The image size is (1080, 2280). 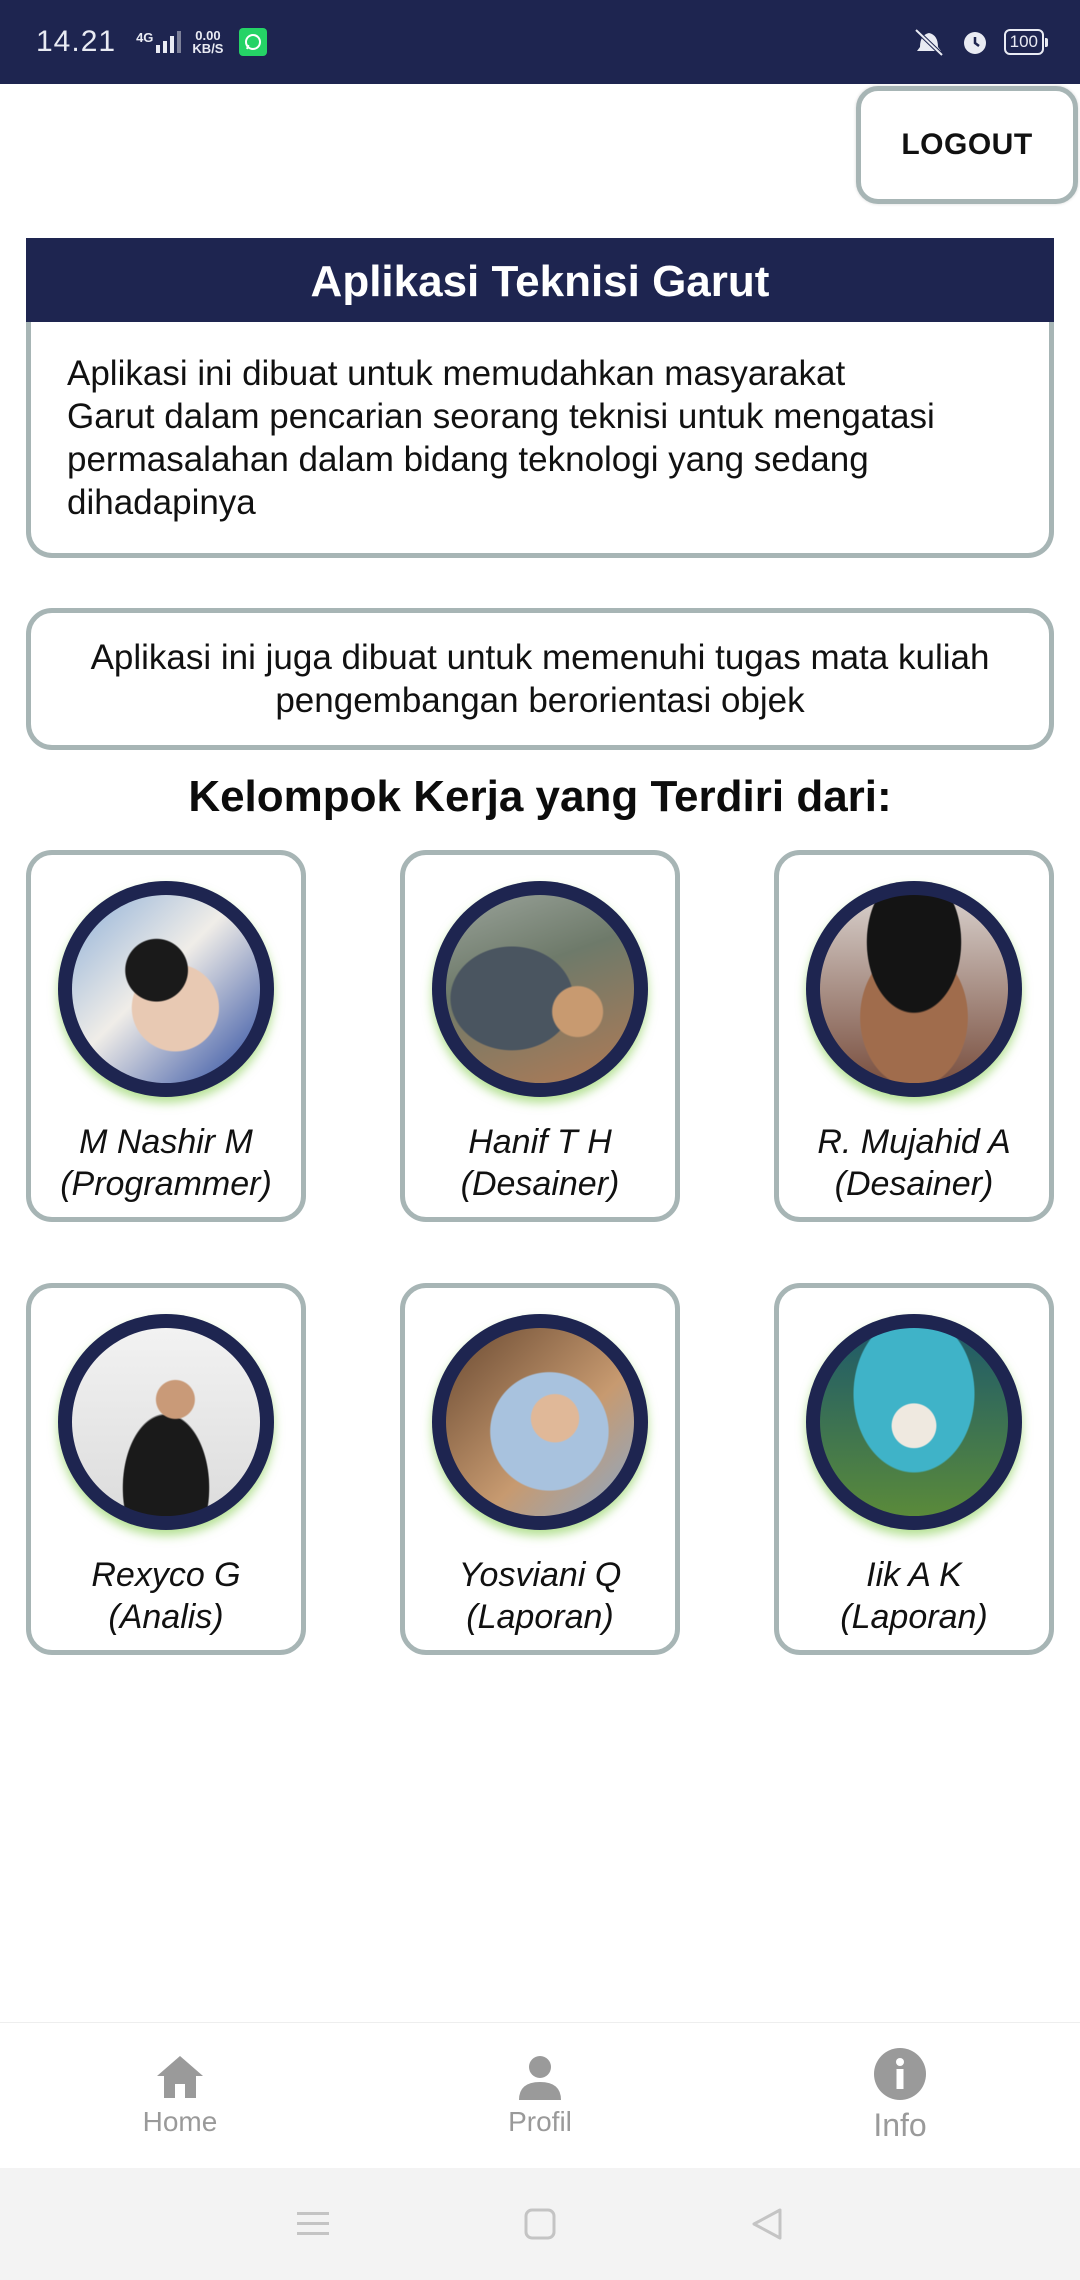 I want to click on status-right-icons: 100, so click(x=980, y=42).